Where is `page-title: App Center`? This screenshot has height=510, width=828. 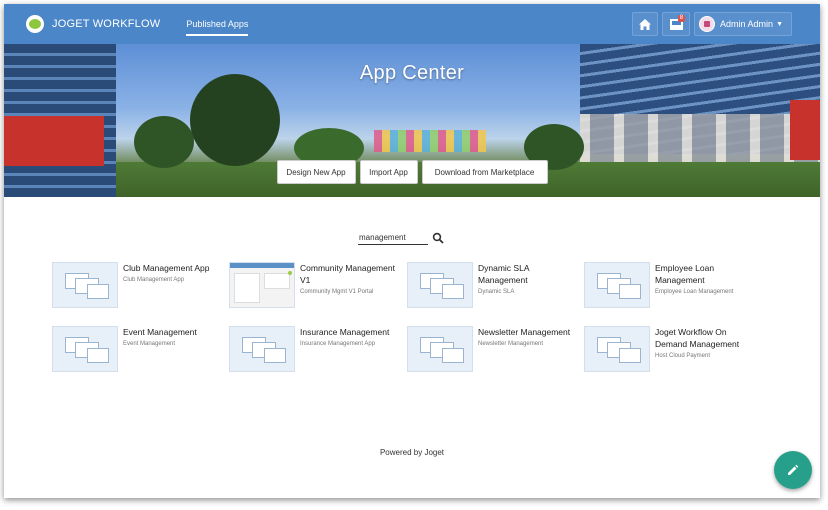
page-title: App Center is located at coordinates (412, 73).